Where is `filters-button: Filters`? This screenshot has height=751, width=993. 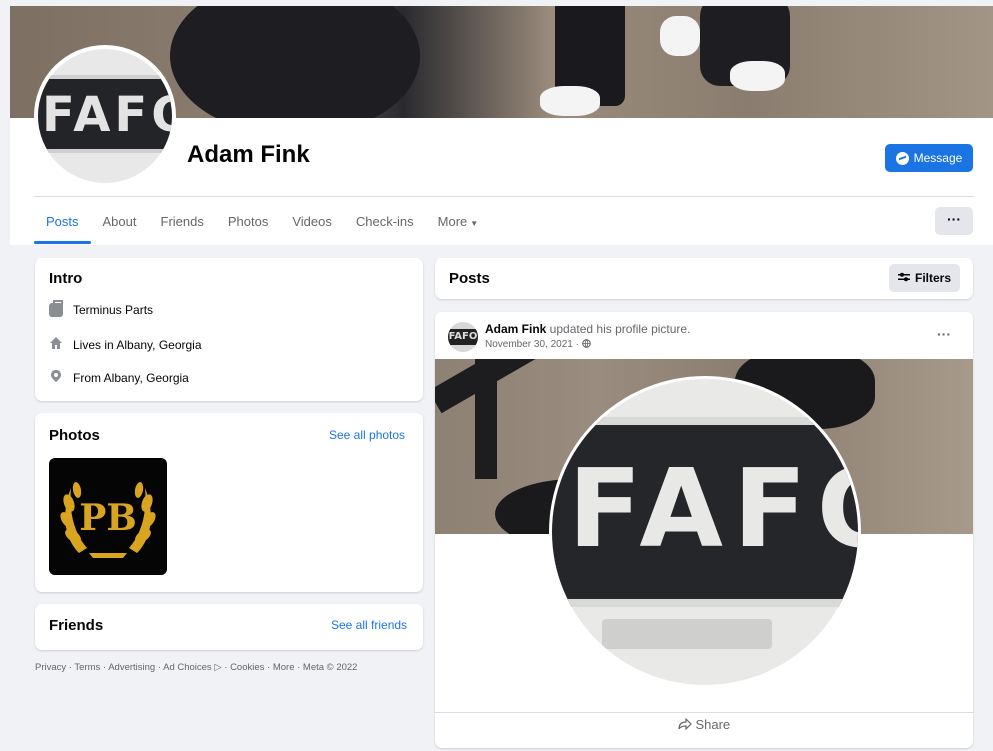 filters-button: Filters is located at coordinates (924, 278).